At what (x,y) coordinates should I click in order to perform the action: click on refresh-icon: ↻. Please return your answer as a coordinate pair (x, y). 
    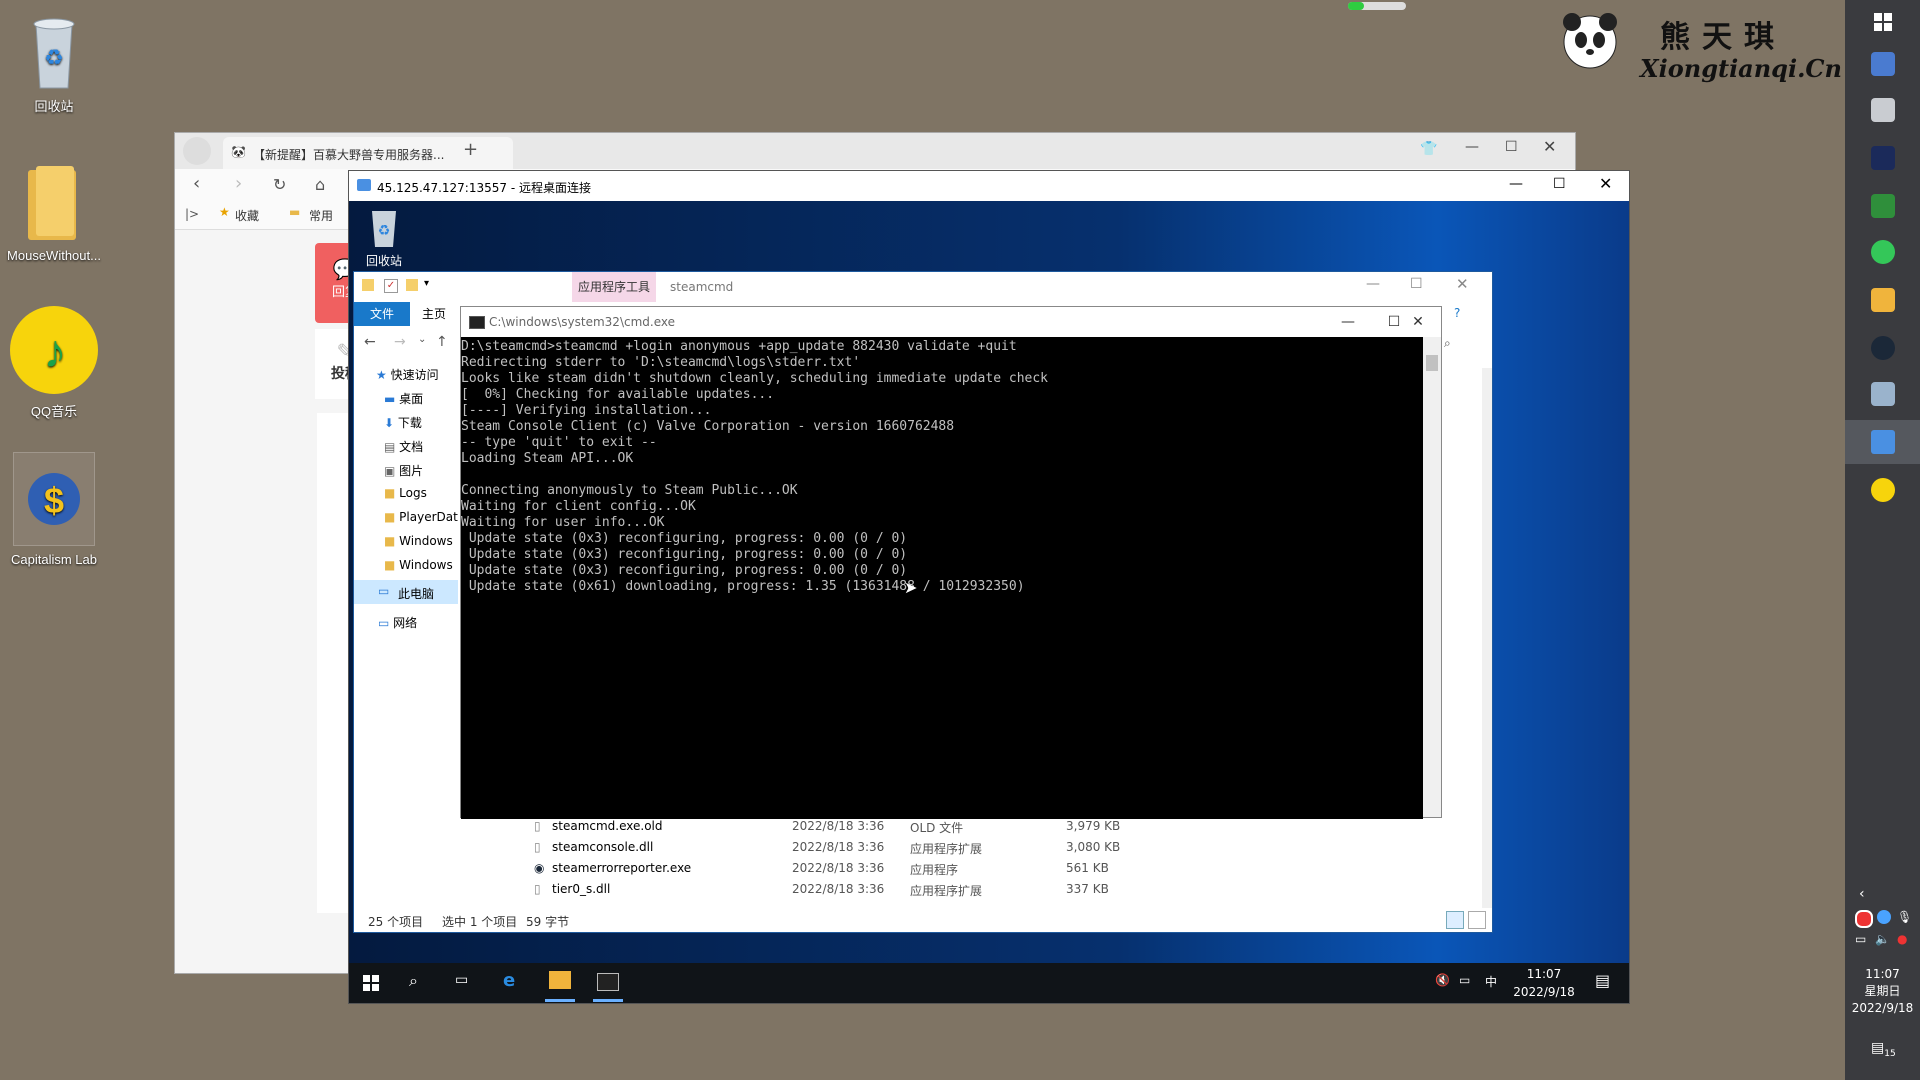
    Looking at the image, I should click on (279, 184).